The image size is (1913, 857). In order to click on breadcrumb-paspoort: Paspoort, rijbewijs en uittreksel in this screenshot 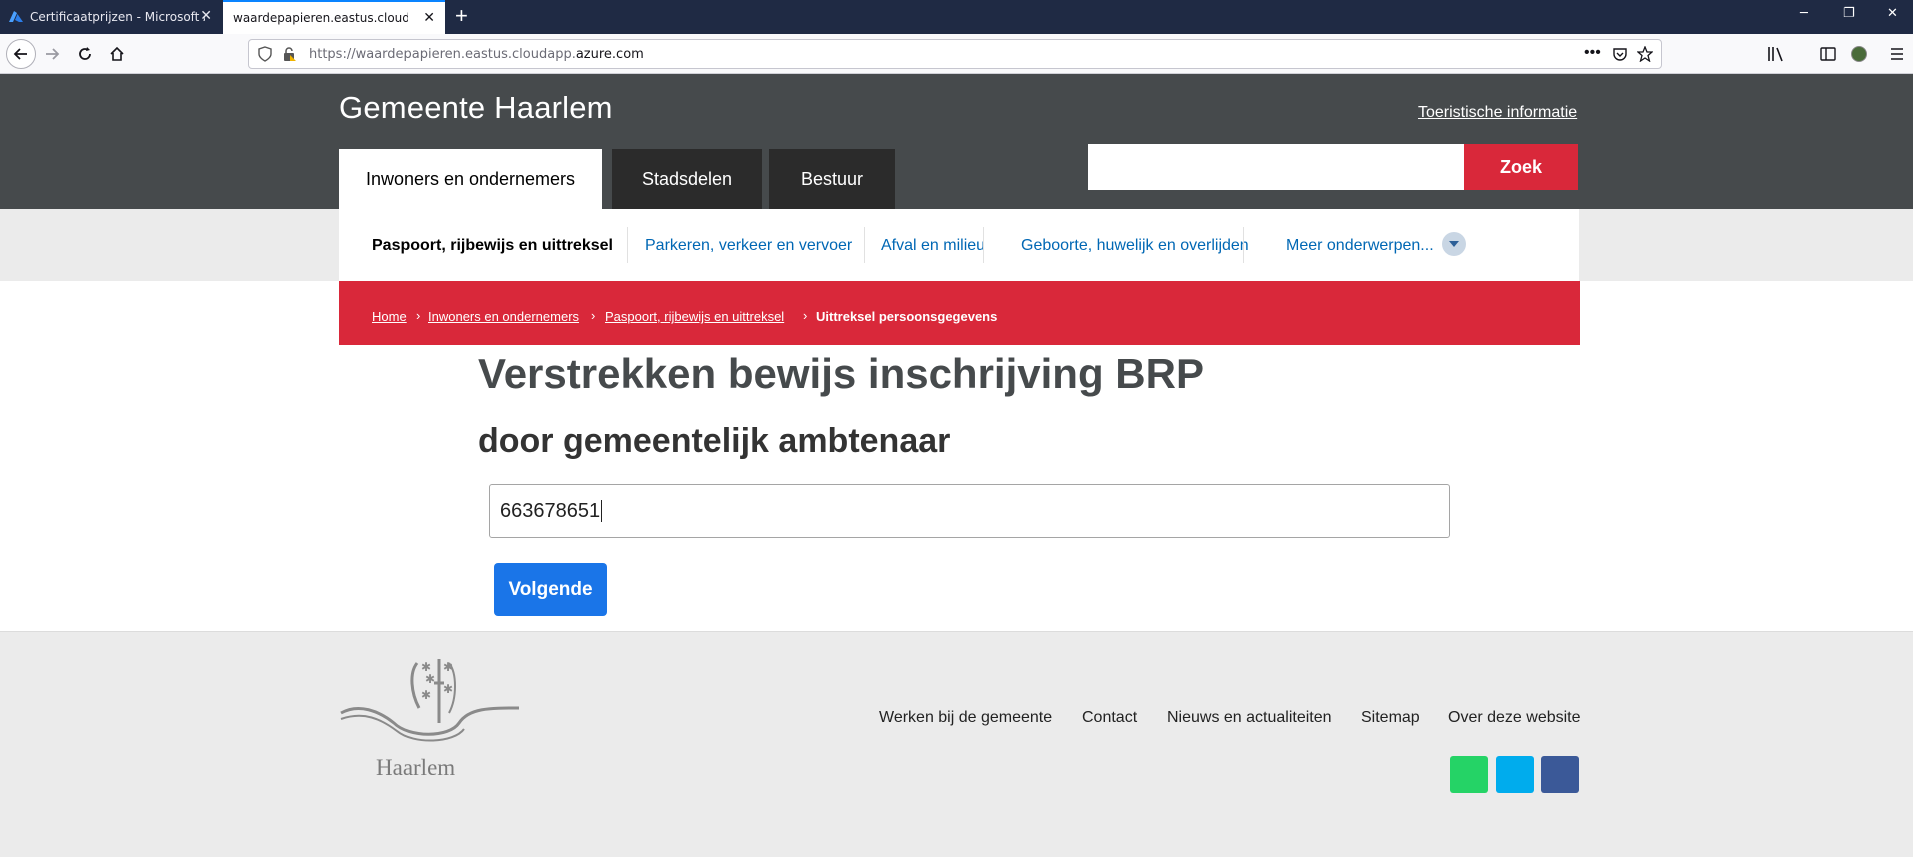, I will do `click(694, 316)`.